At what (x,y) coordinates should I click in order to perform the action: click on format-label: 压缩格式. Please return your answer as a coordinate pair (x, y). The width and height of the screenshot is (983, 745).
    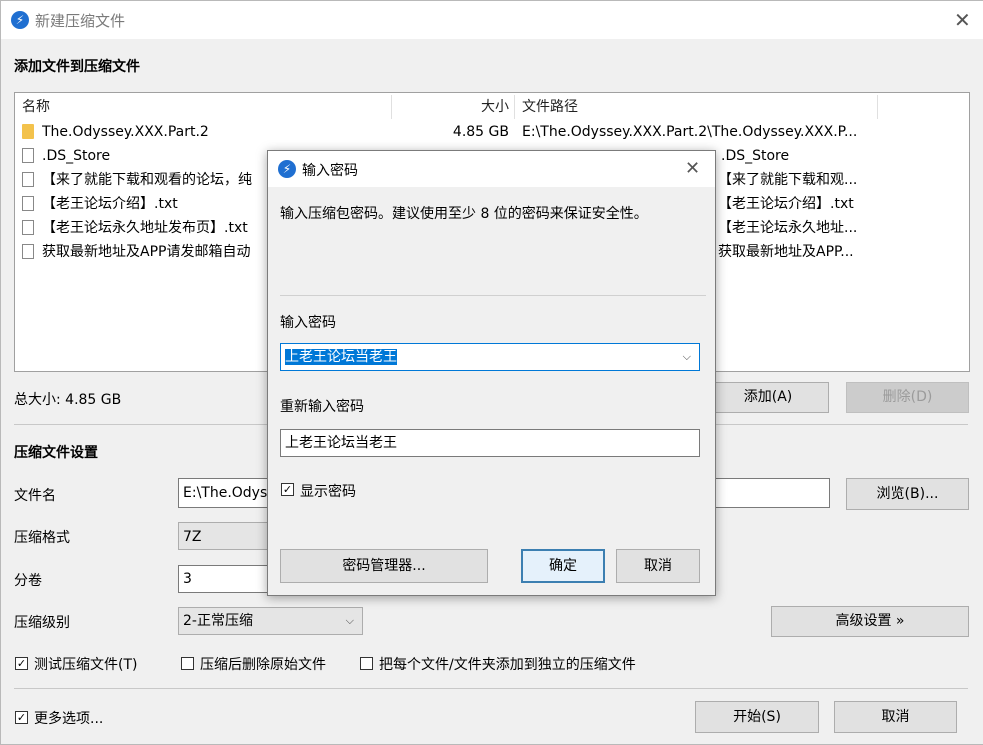
    Looking at the image, I should click on (42, 538).